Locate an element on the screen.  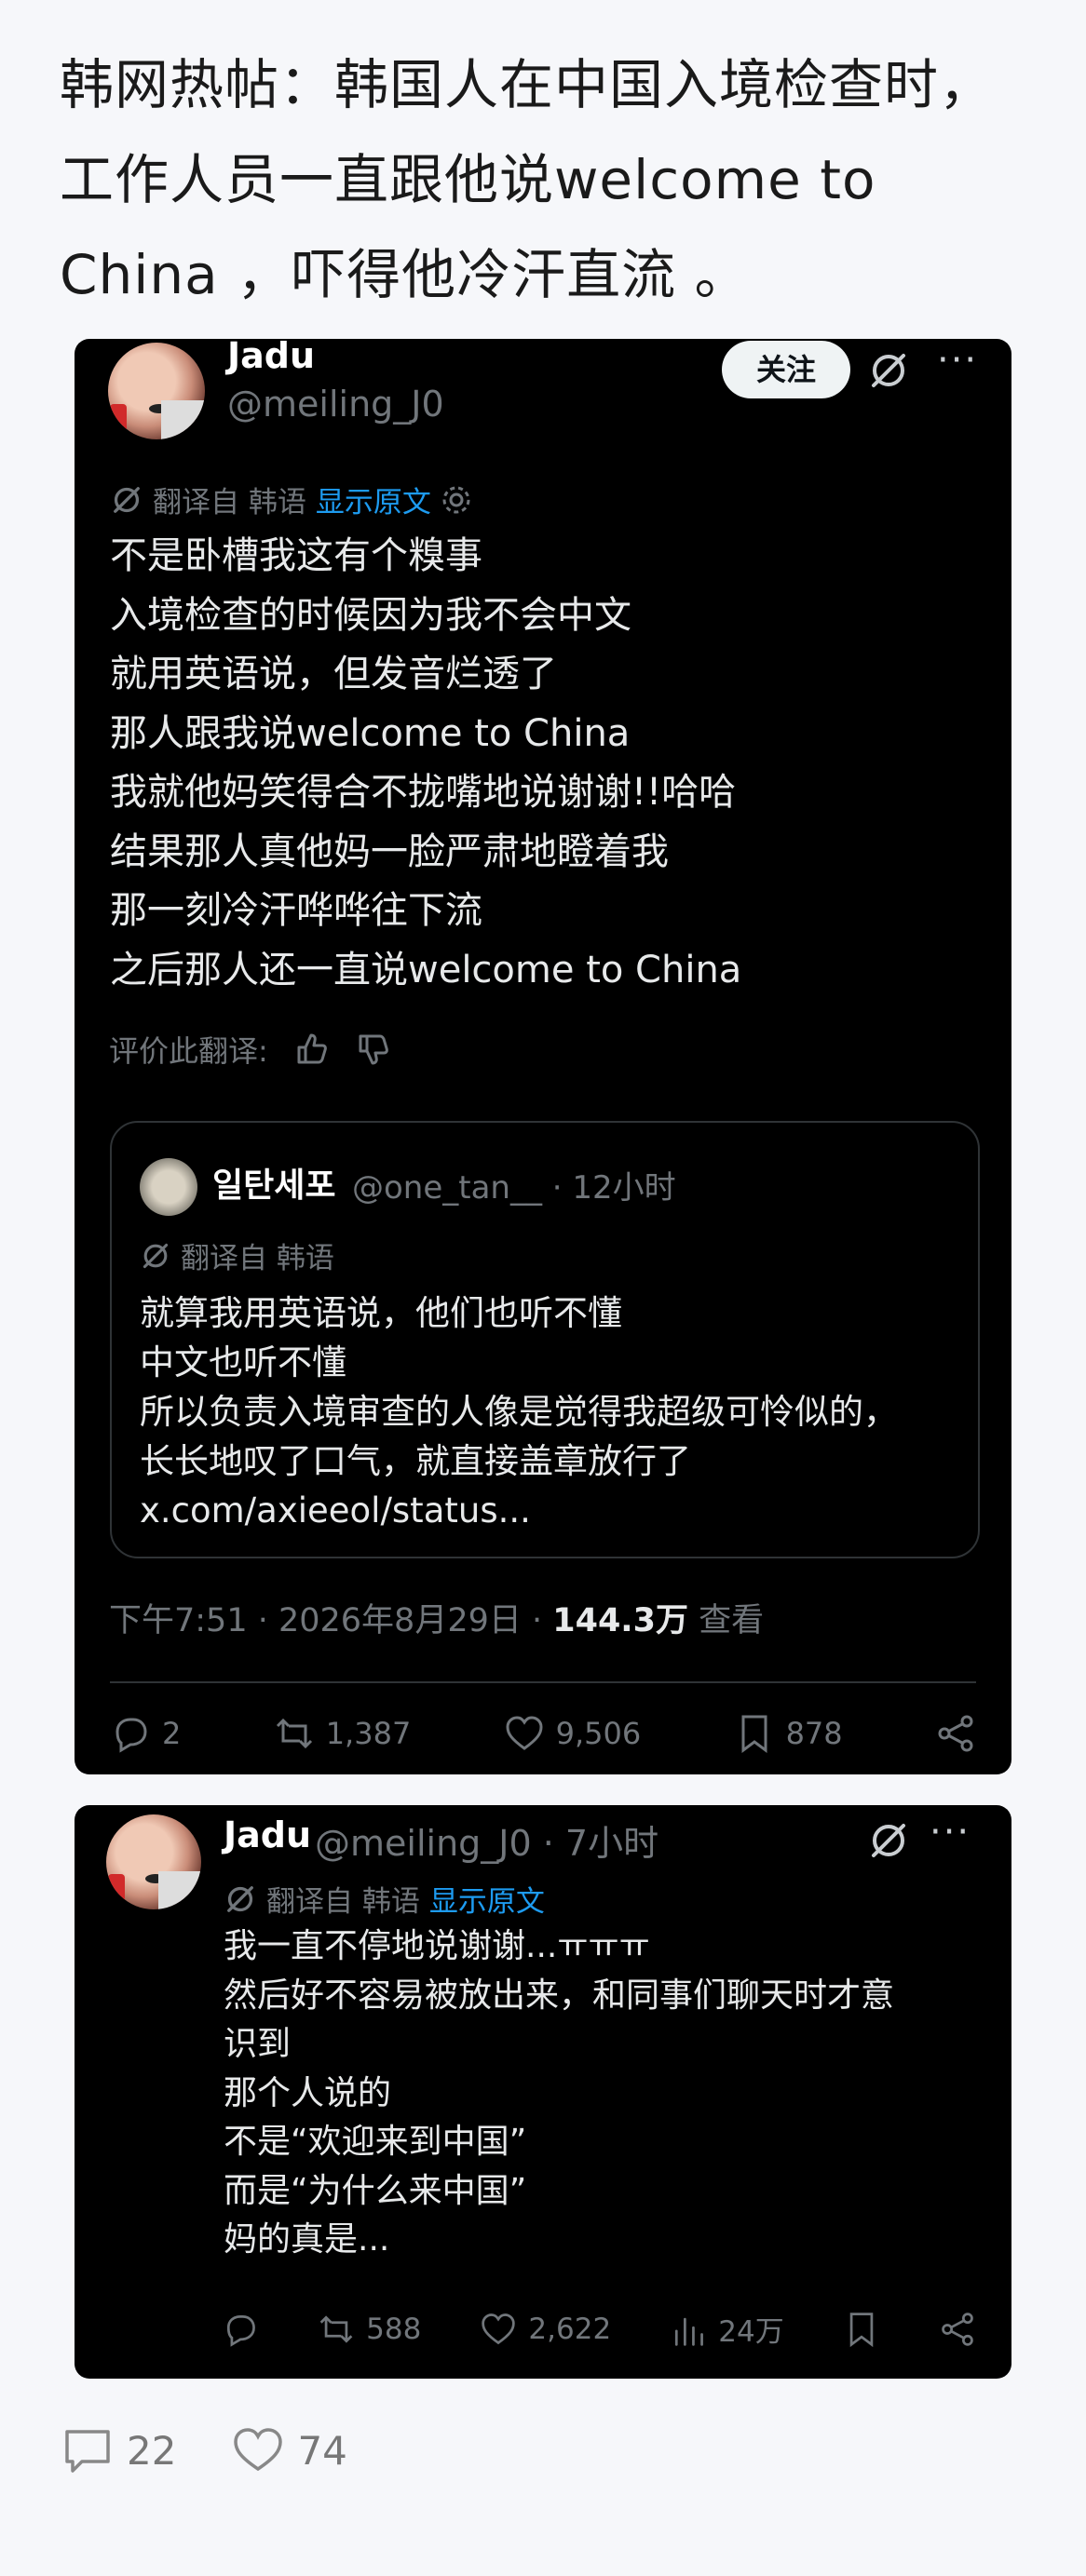
like-count: 2,622 is located at coordinates (570, 2329).